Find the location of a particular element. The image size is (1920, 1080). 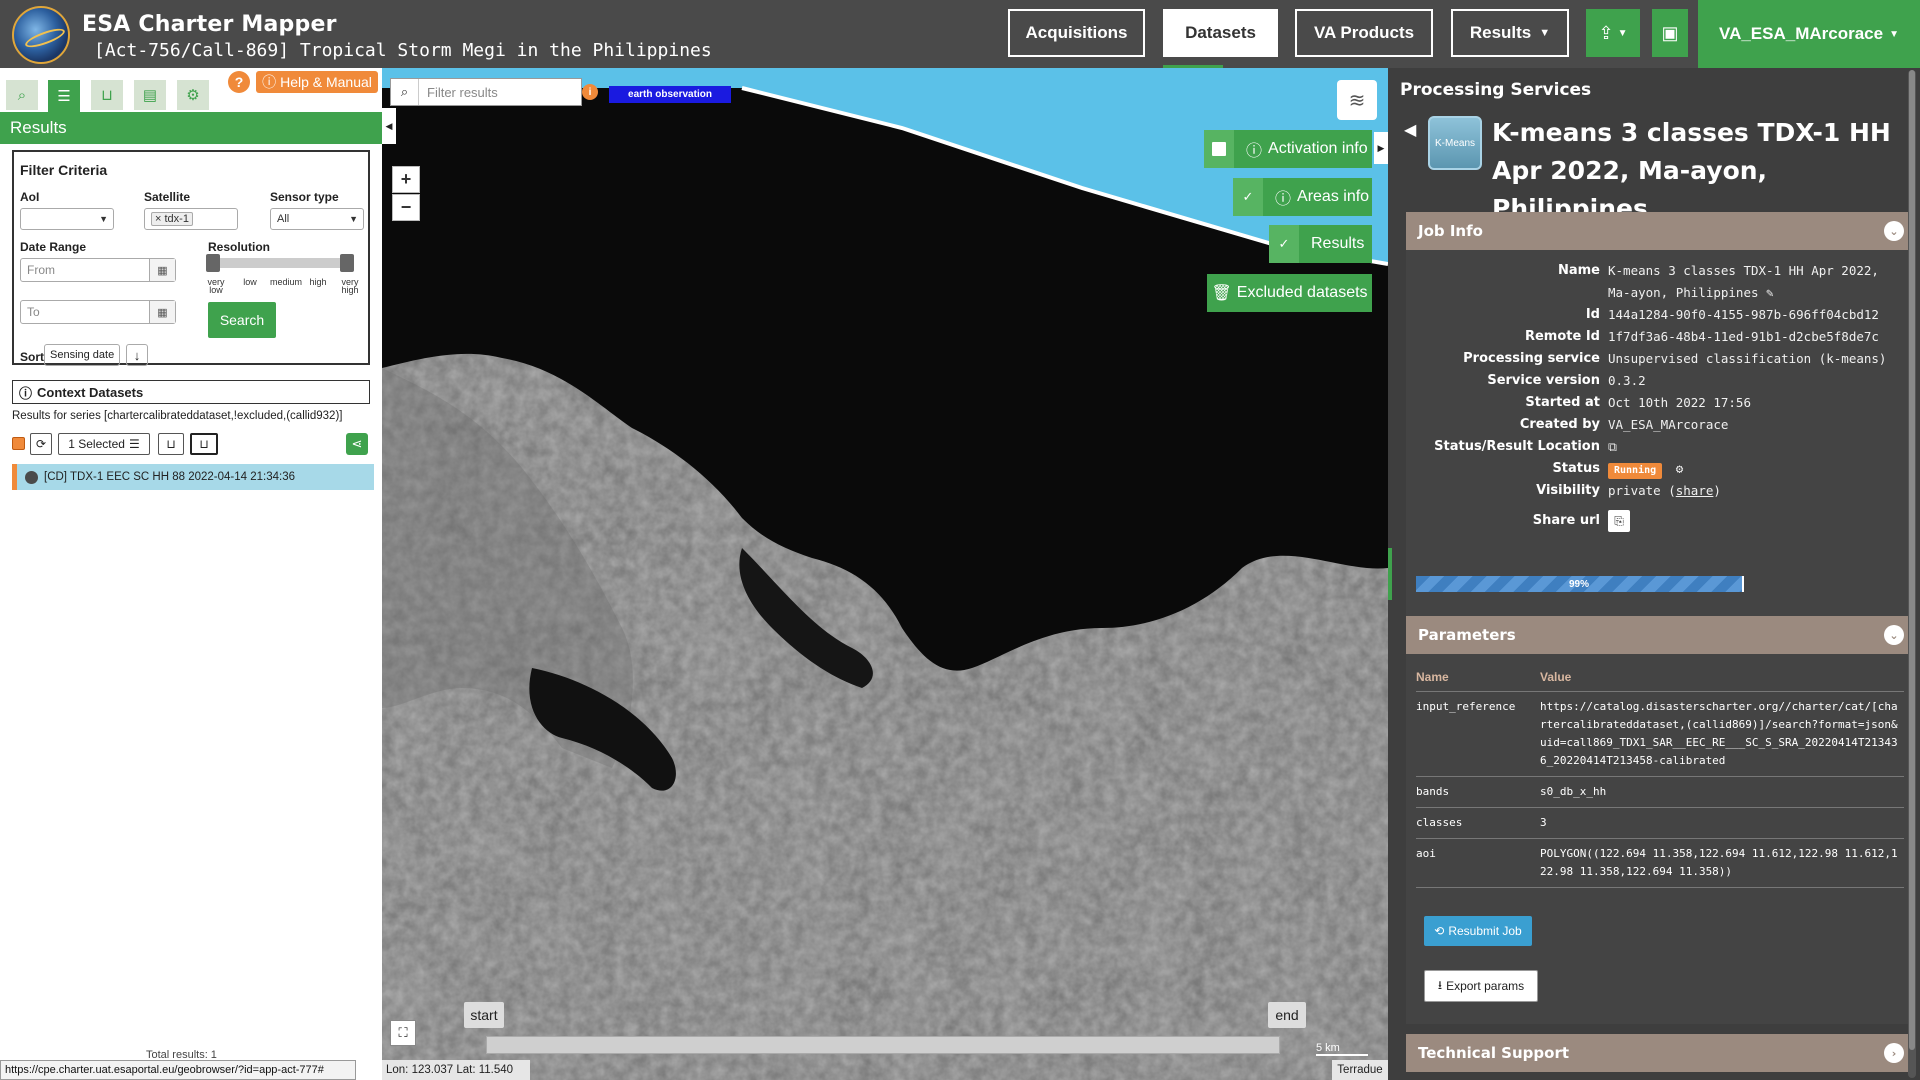

panel-scrollbar is located at coordinates (1912, 574).